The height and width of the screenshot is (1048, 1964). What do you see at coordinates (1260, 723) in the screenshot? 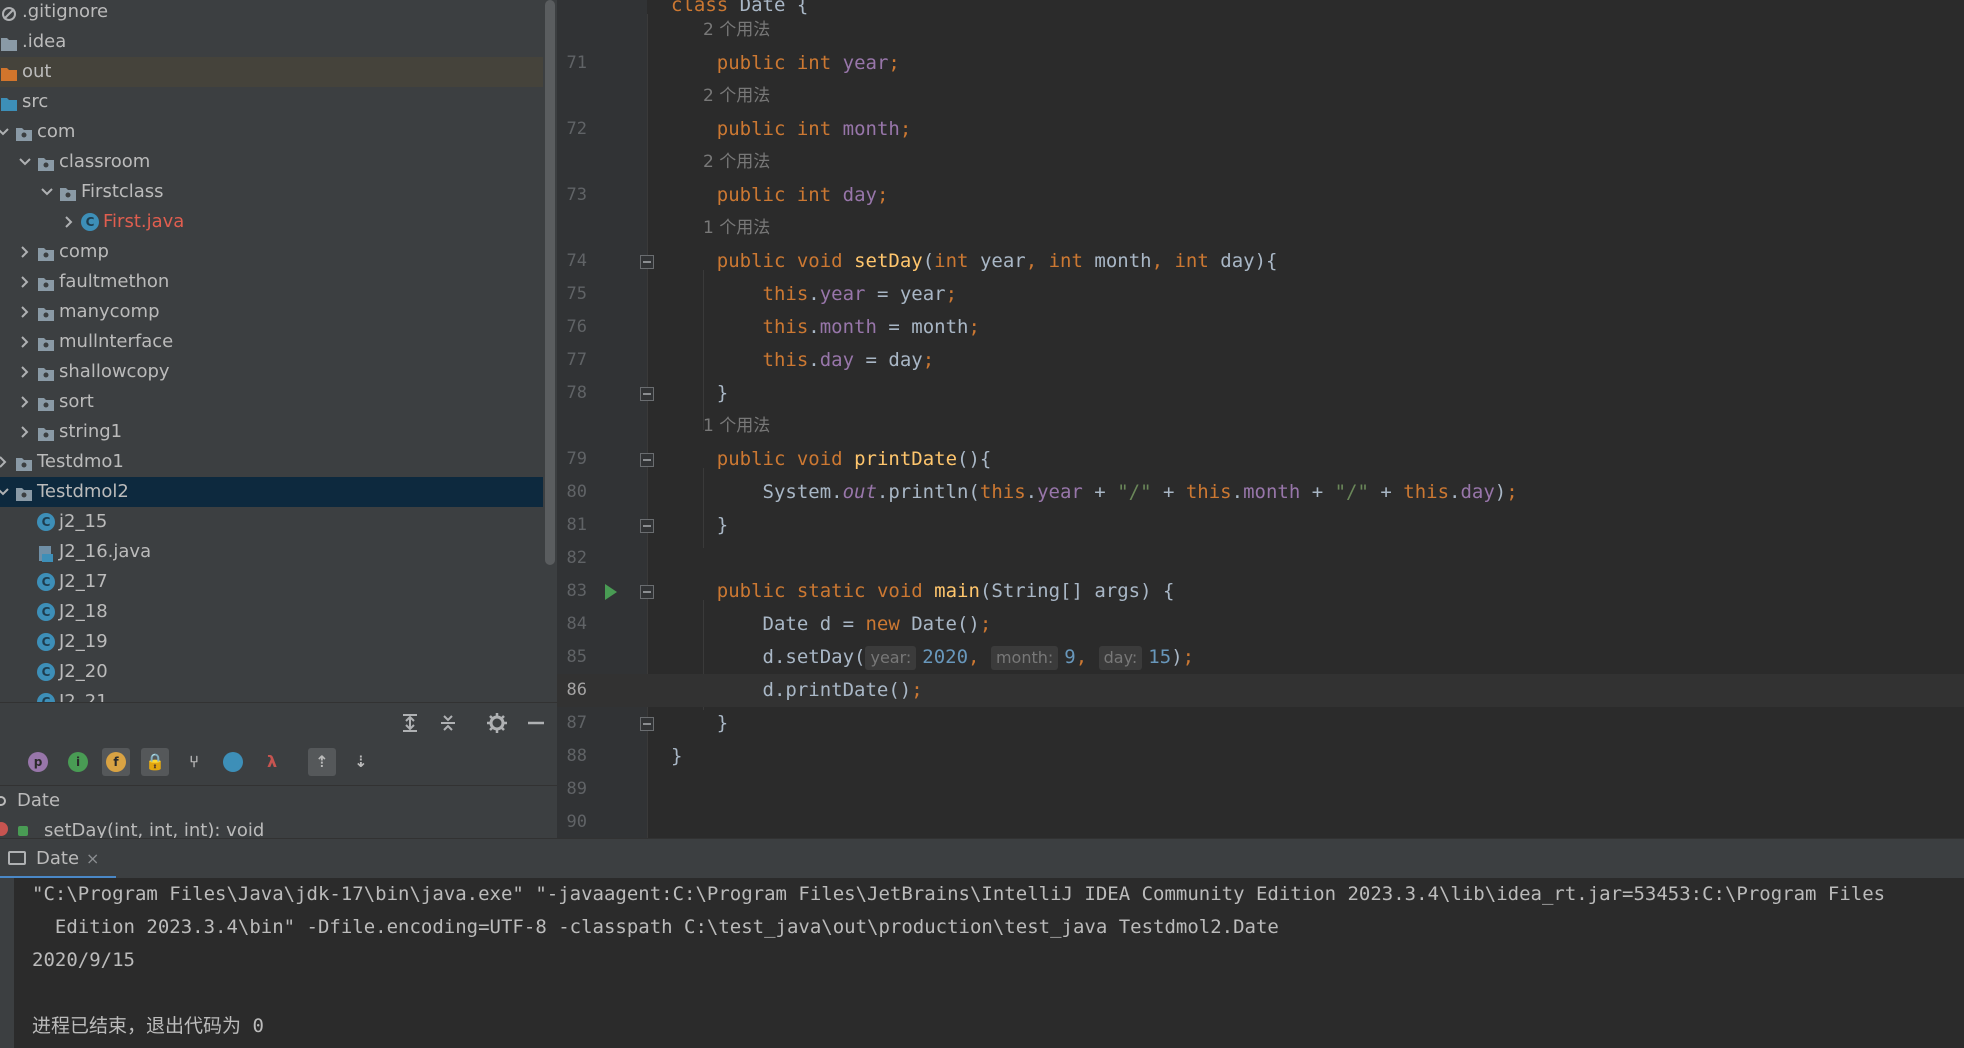
I see `code-line: 87 }` at bounding box center [1260, 723].